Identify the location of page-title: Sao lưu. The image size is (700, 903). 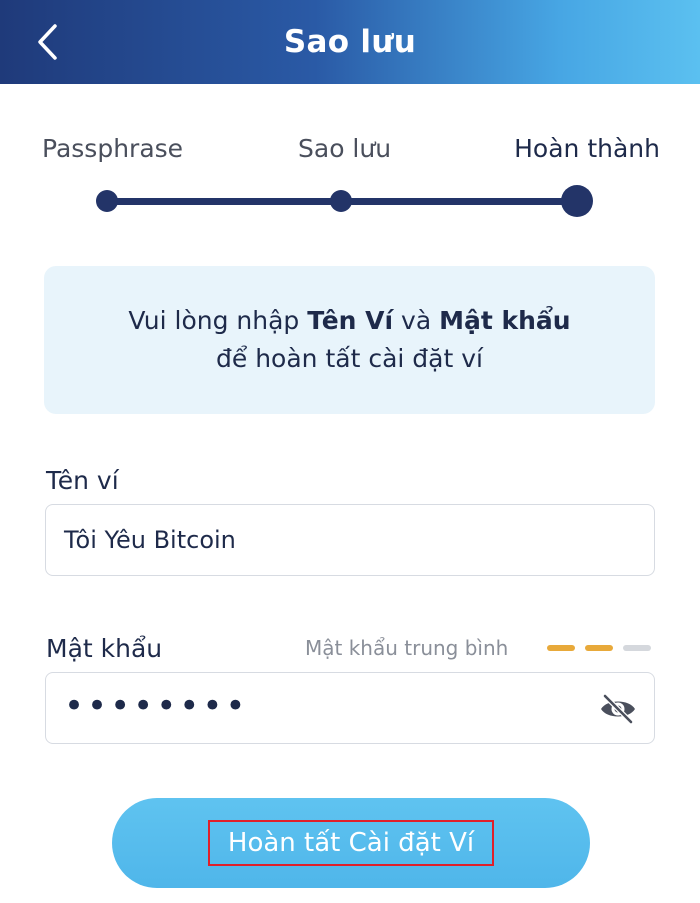
(350, 42).